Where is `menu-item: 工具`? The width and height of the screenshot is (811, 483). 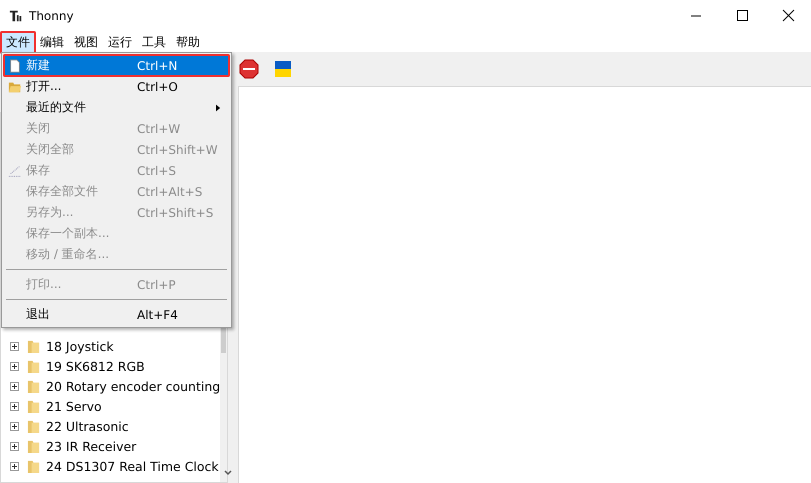
menu-item: 工具 is located at coordinates (154, 42).